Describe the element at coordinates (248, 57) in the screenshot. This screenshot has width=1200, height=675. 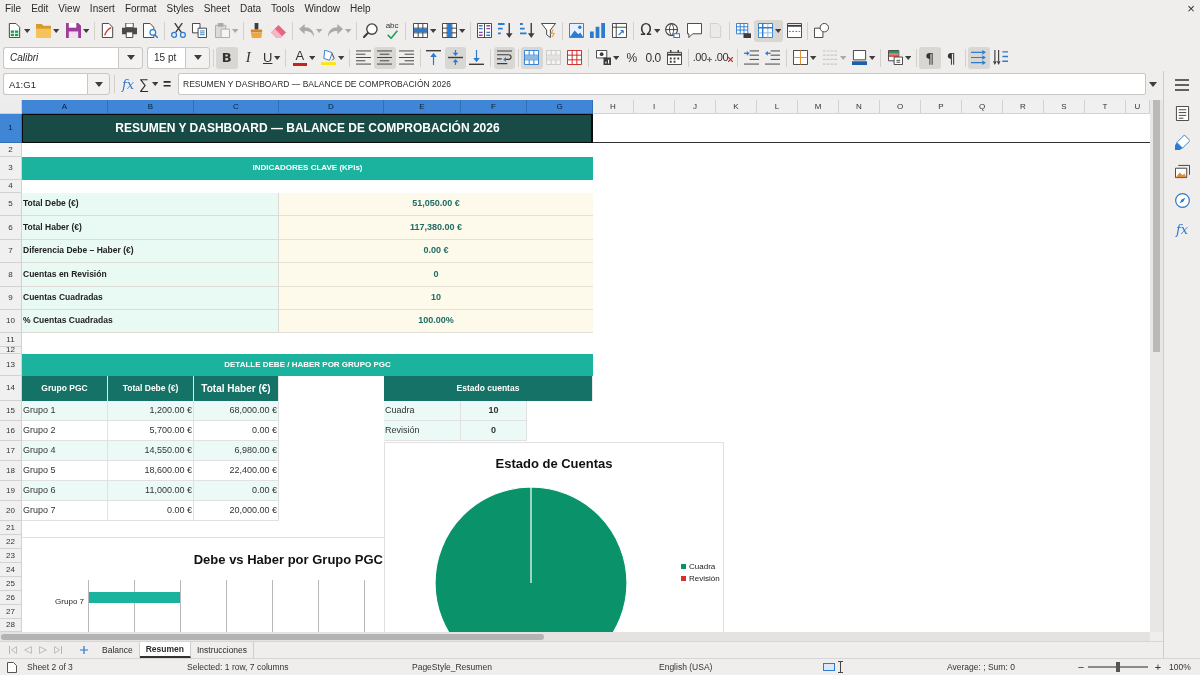
I see `italic-button: I` at that location.